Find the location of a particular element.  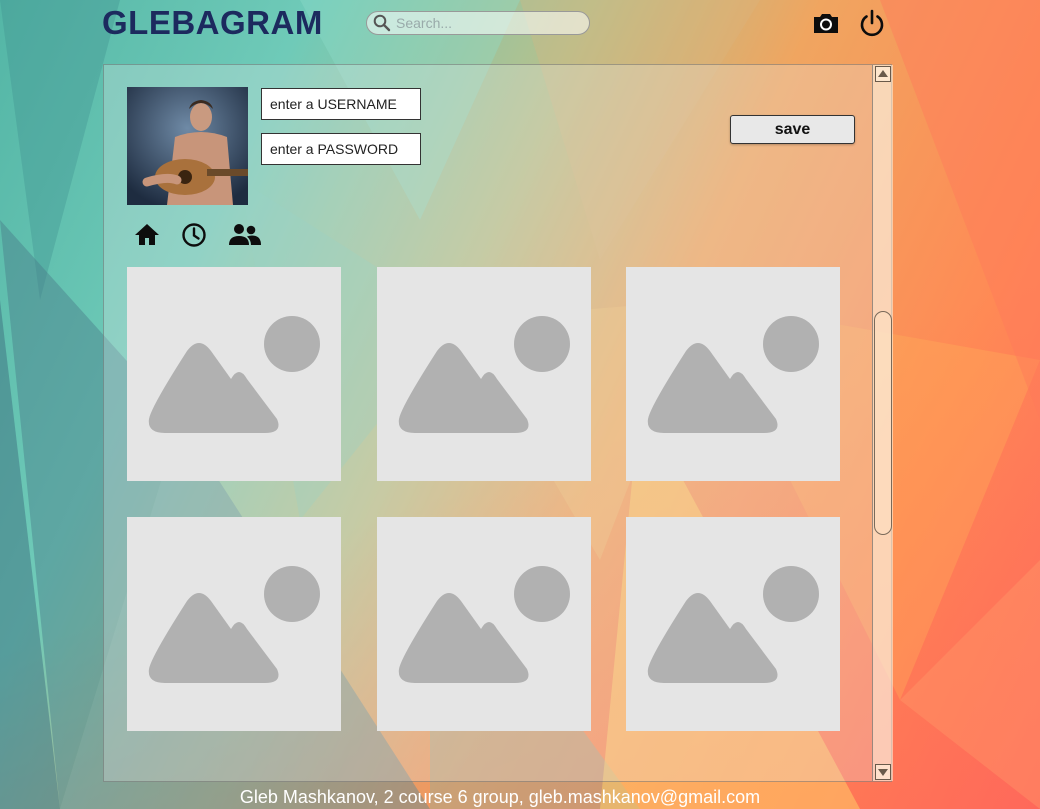

scroll-down-icon is located at coordinates (883, 772).